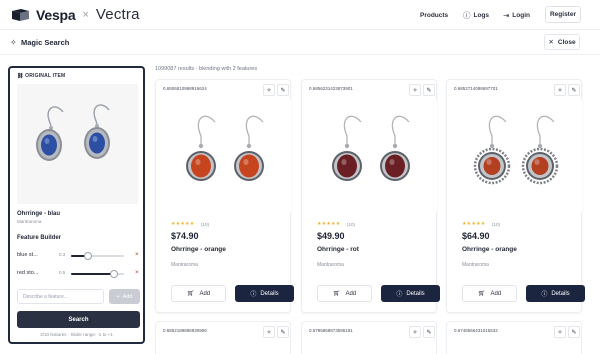  I want to click on original-item-brand: Mantraroma, so click(29, 221).